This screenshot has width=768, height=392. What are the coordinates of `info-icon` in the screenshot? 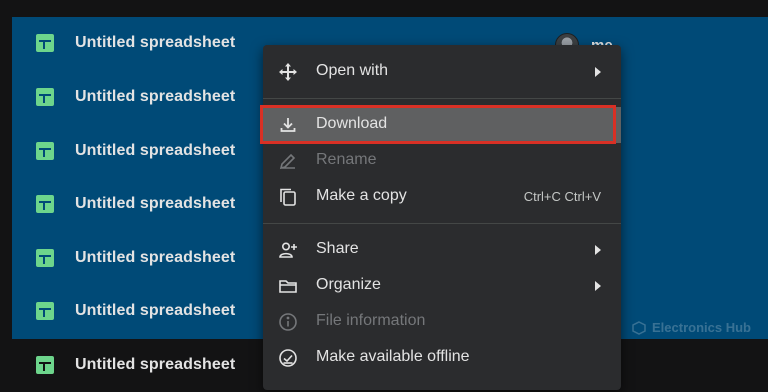 It's located at (288, 322).